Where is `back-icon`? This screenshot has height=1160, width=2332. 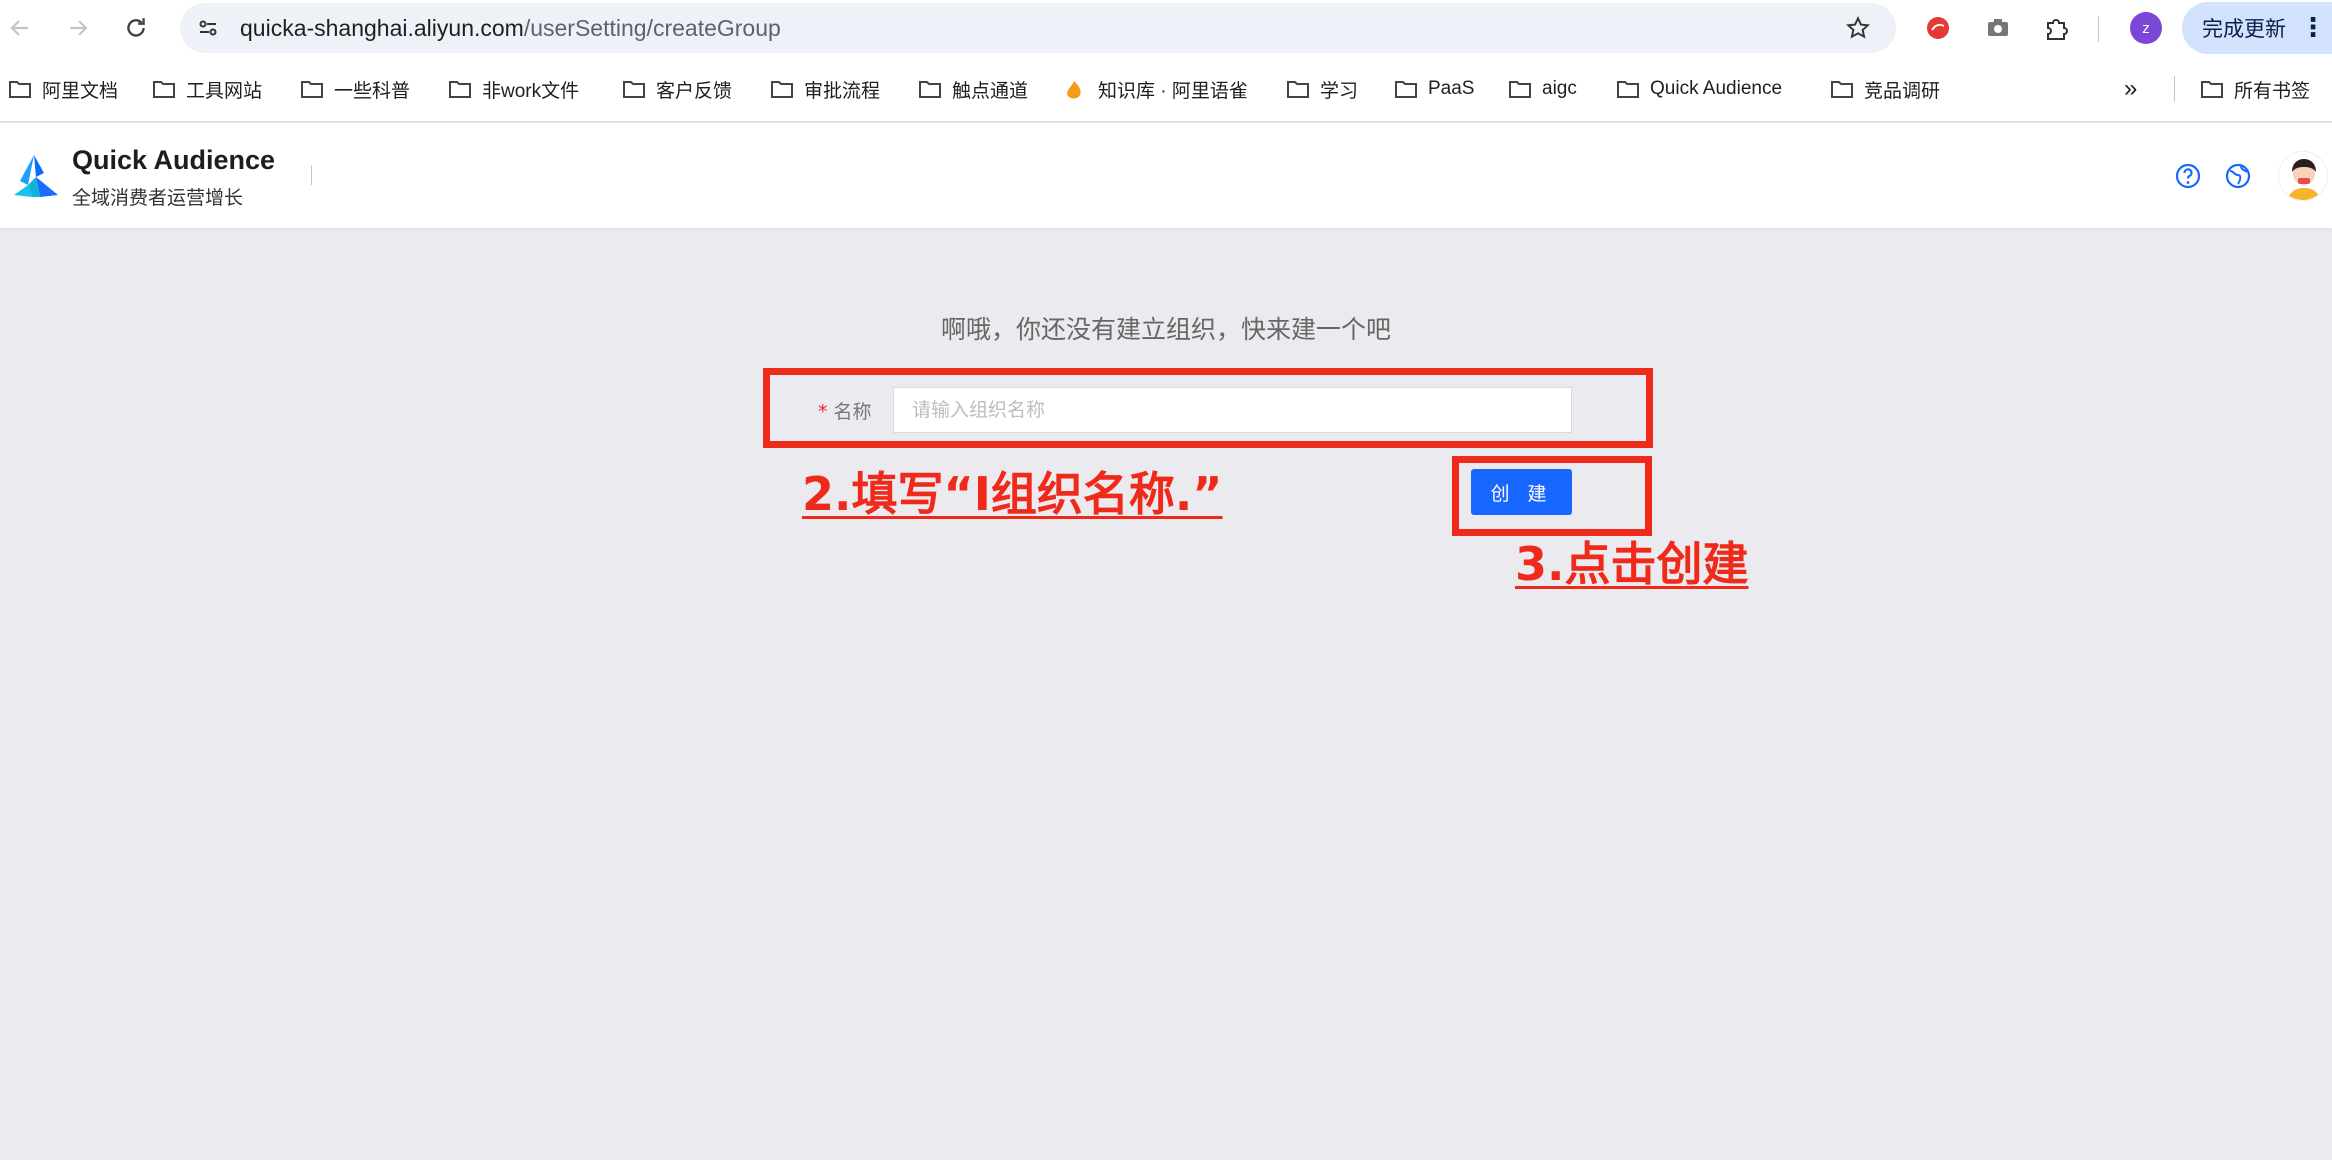
back-icon is located at coordinates (20, 28).